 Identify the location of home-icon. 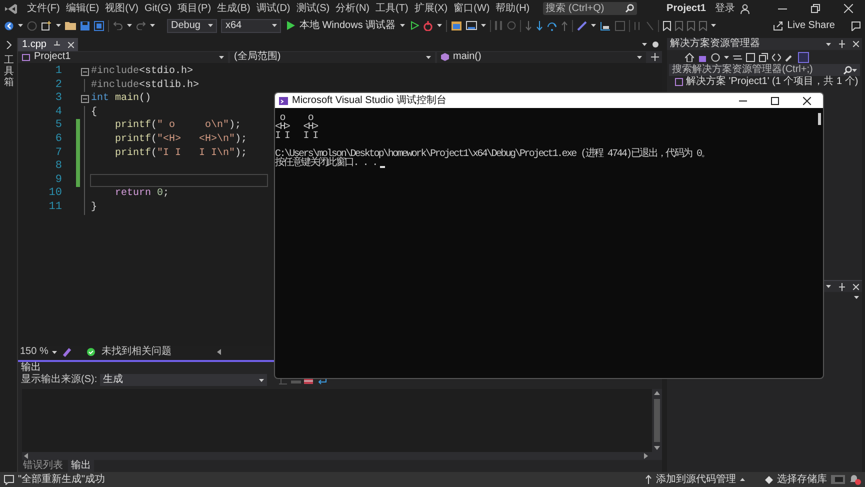
(689, 57).